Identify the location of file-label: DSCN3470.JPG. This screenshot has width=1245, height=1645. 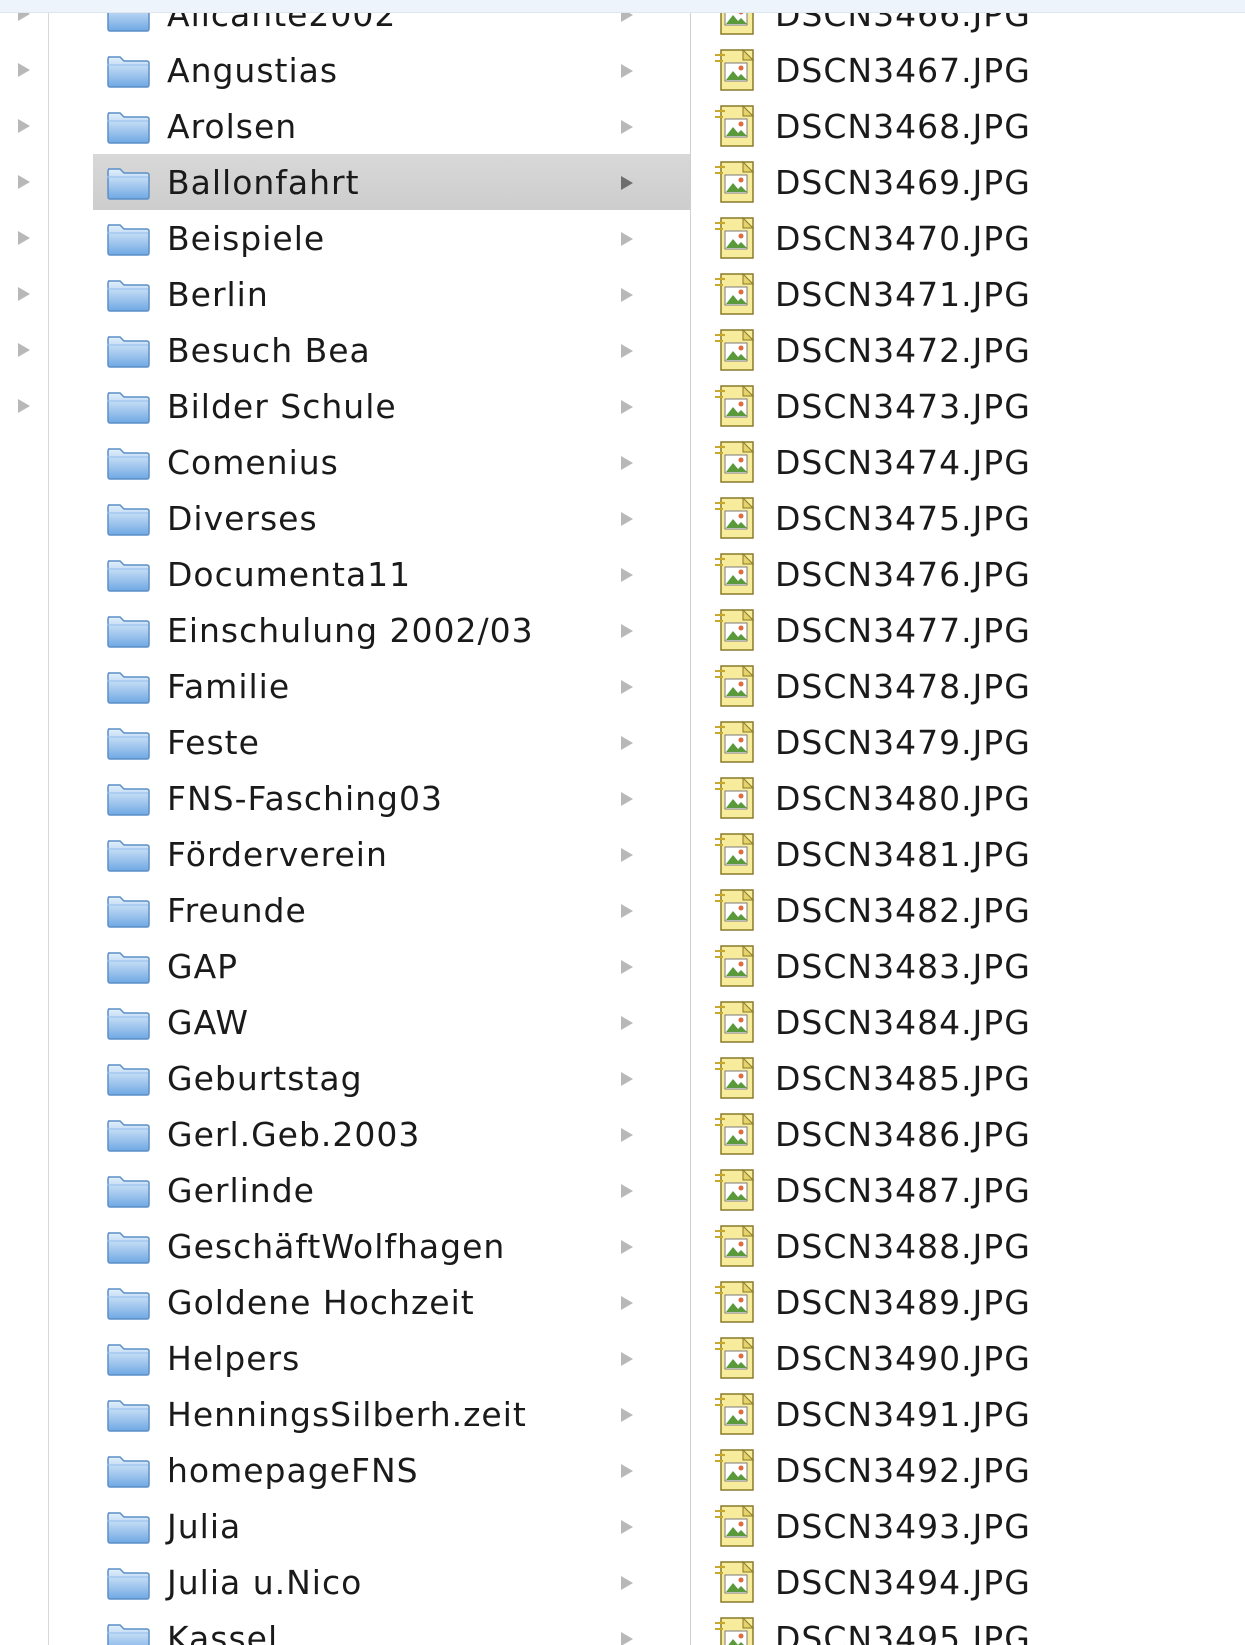
(903, 238).